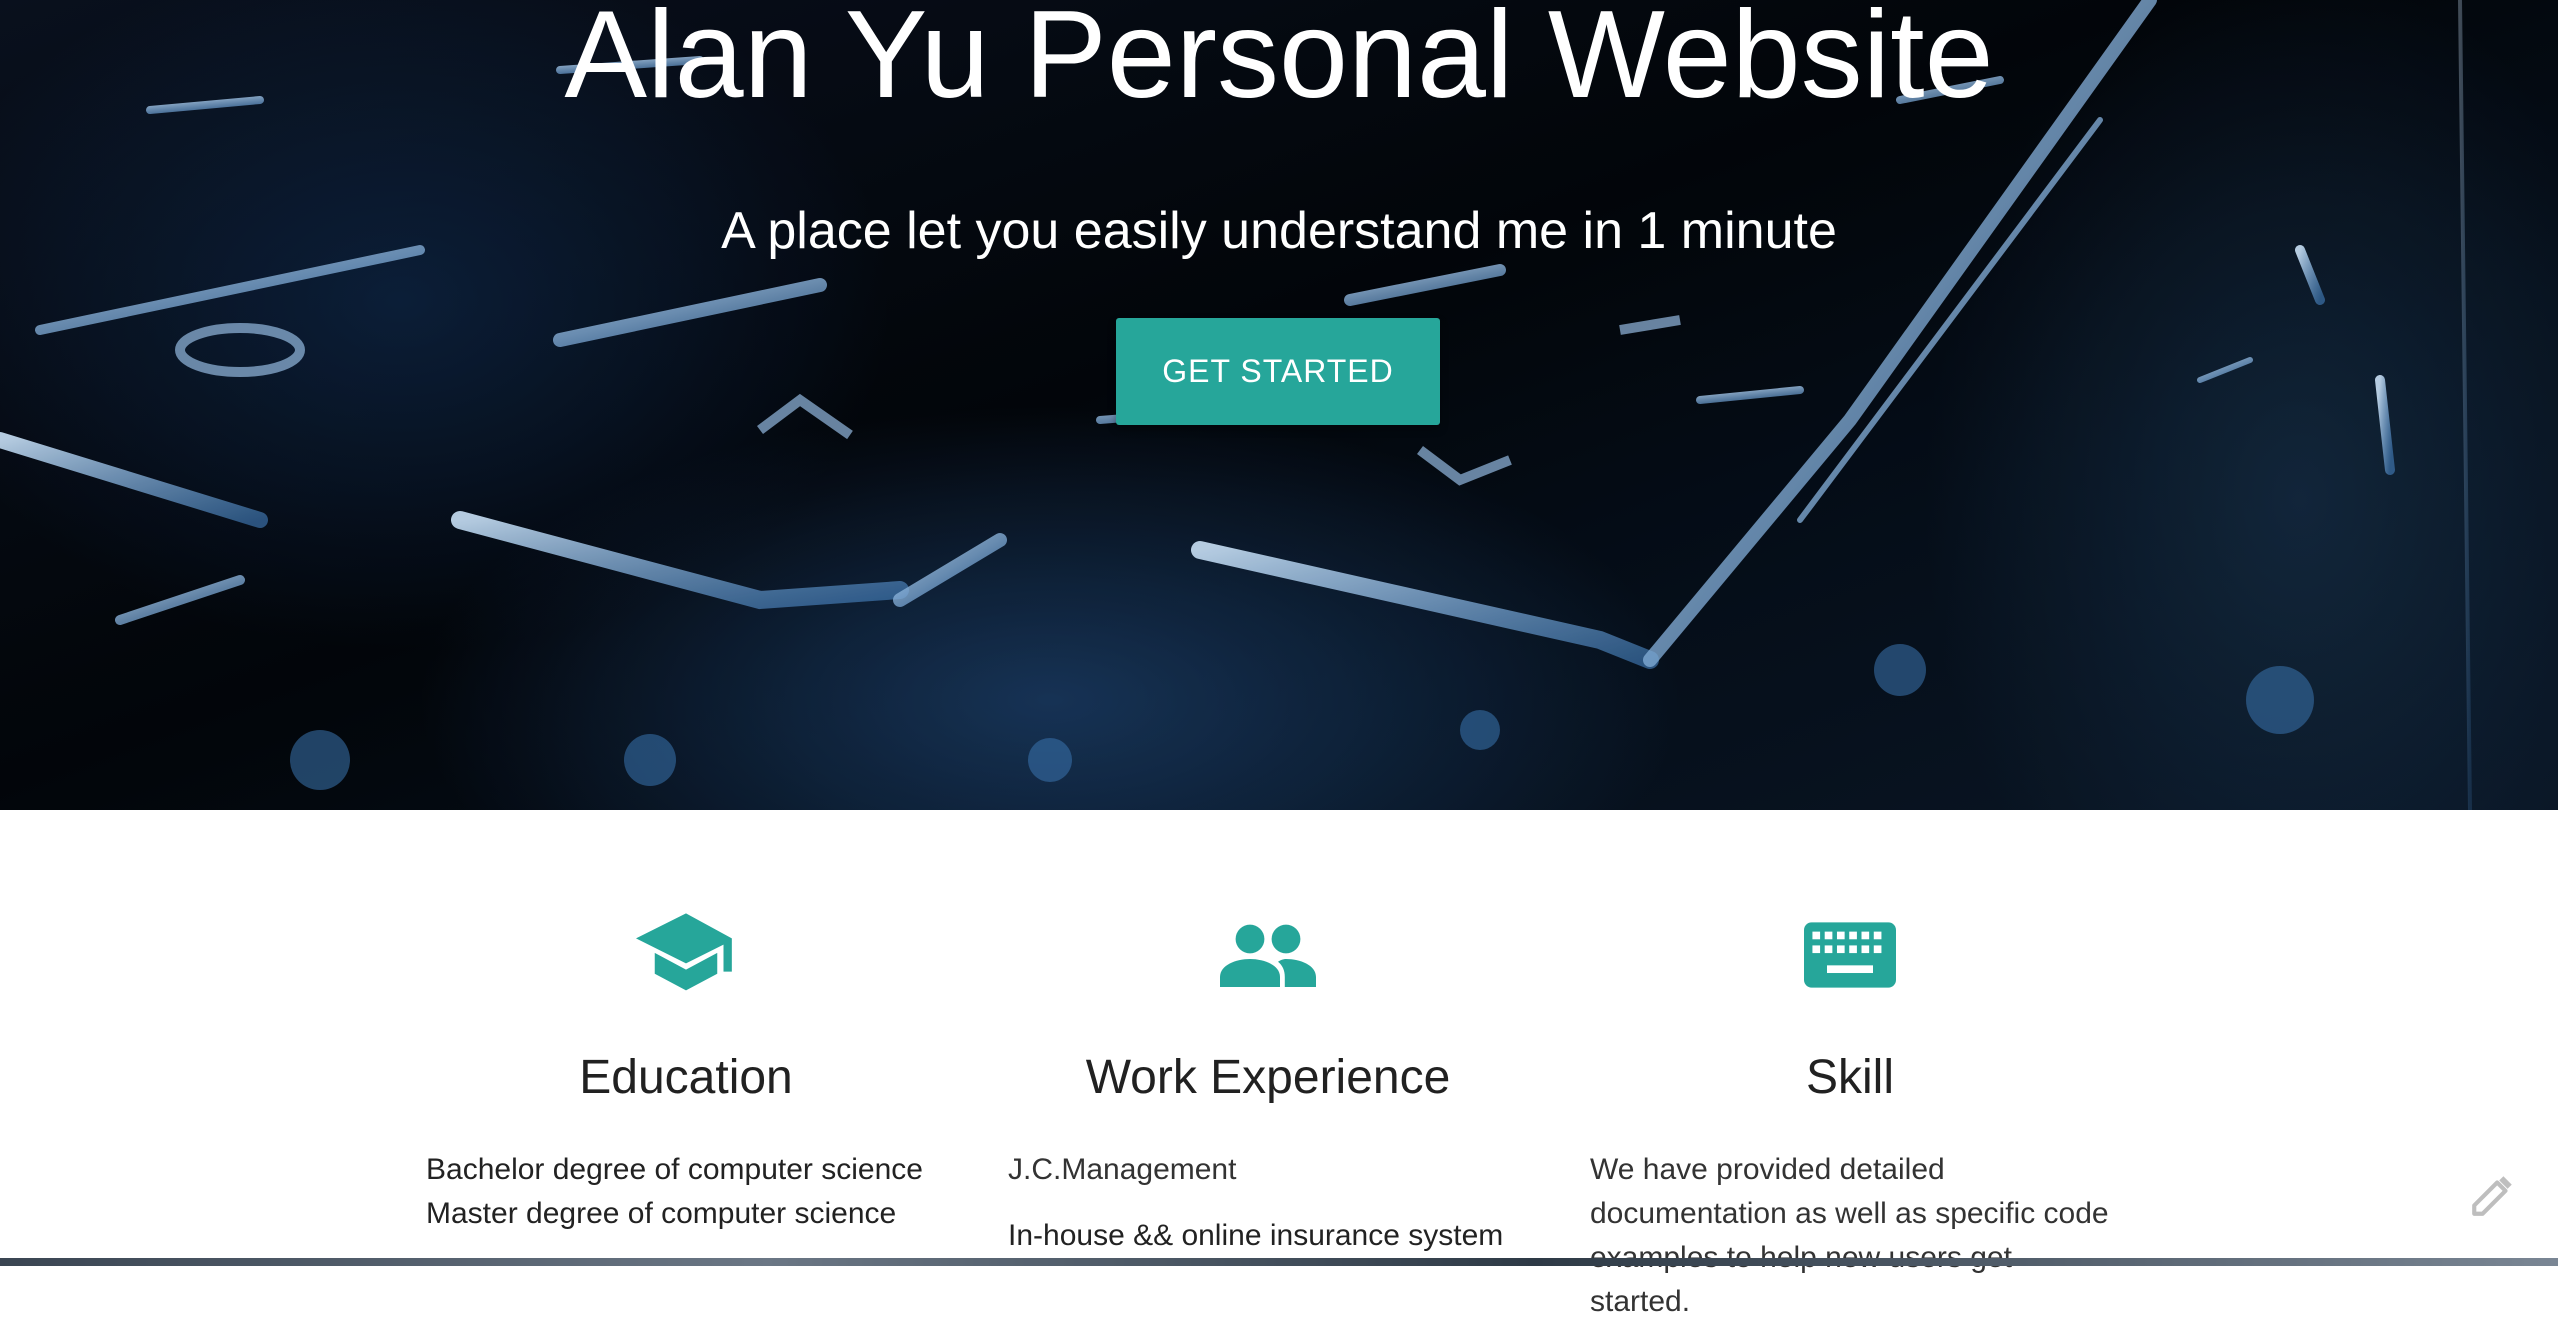  What do you see at coordinates (1122, 1169) in the screenshot?
I see `company-name: J.C.Management` at bounding box center [1122, 1169].